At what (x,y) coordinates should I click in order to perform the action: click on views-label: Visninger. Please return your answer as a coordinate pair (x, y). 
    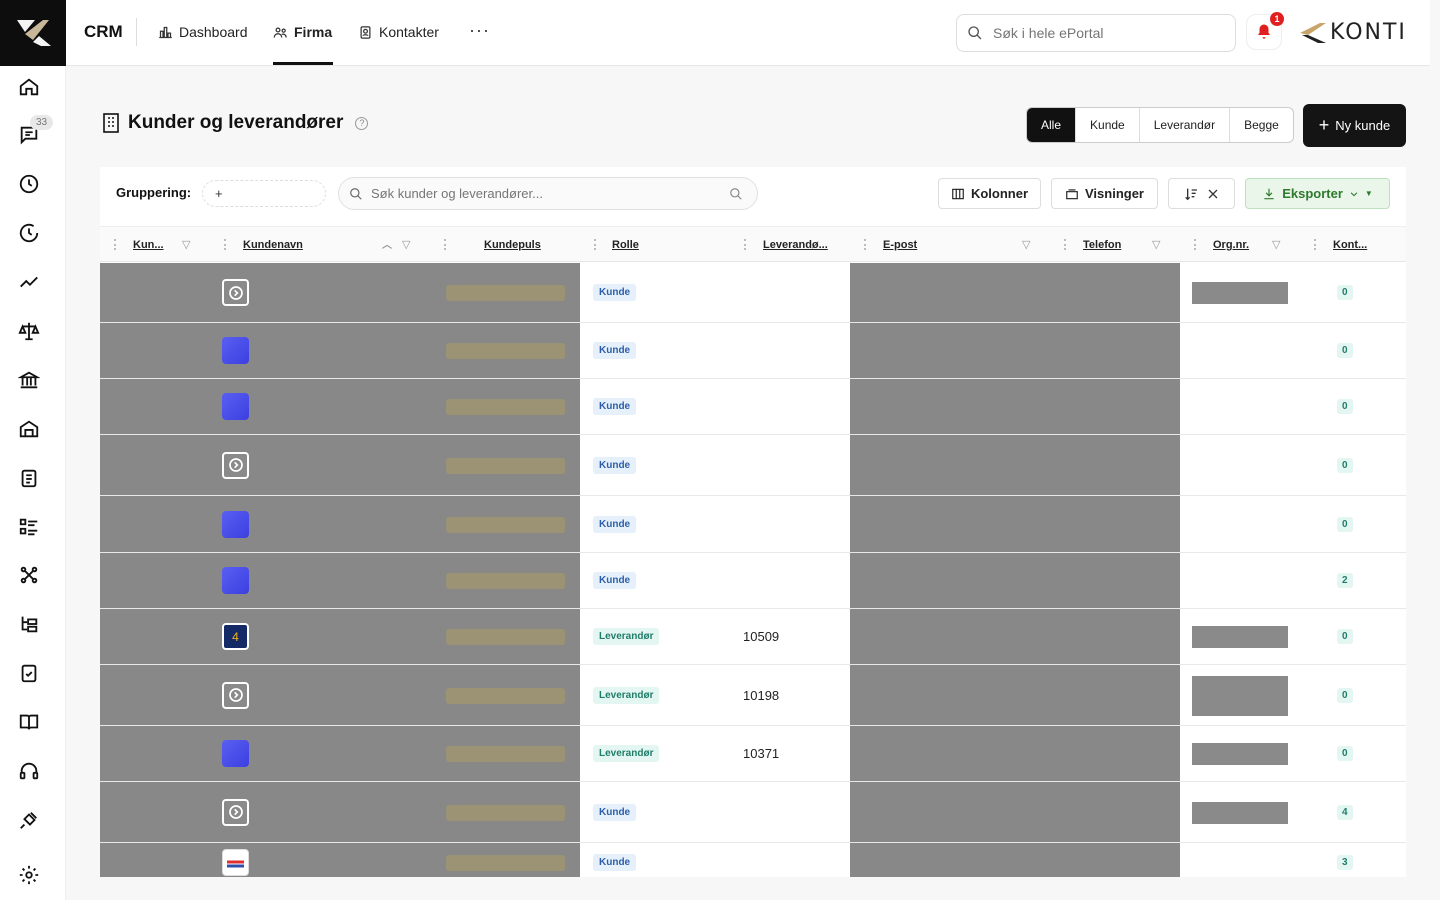
    Looking at the image, I should click on (1114, 193).